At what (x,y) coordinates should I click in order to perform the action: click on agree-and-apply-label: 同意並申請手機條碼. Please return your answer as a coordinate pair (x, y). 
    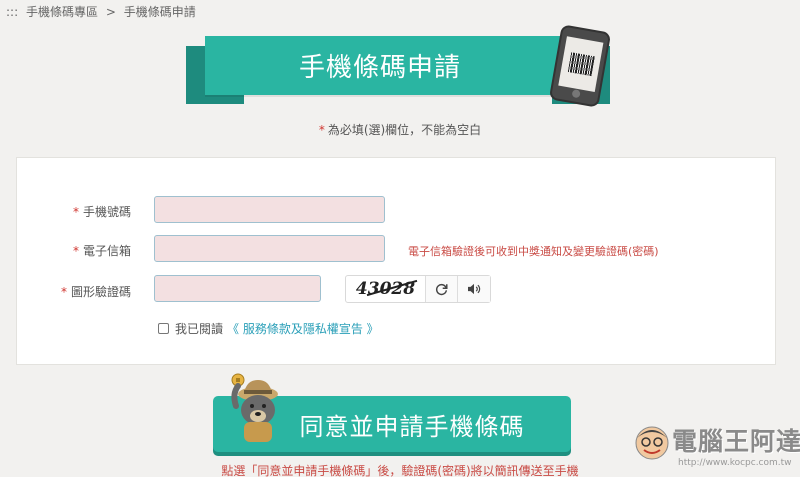
    Looking at the image, I should click on (412, 426).